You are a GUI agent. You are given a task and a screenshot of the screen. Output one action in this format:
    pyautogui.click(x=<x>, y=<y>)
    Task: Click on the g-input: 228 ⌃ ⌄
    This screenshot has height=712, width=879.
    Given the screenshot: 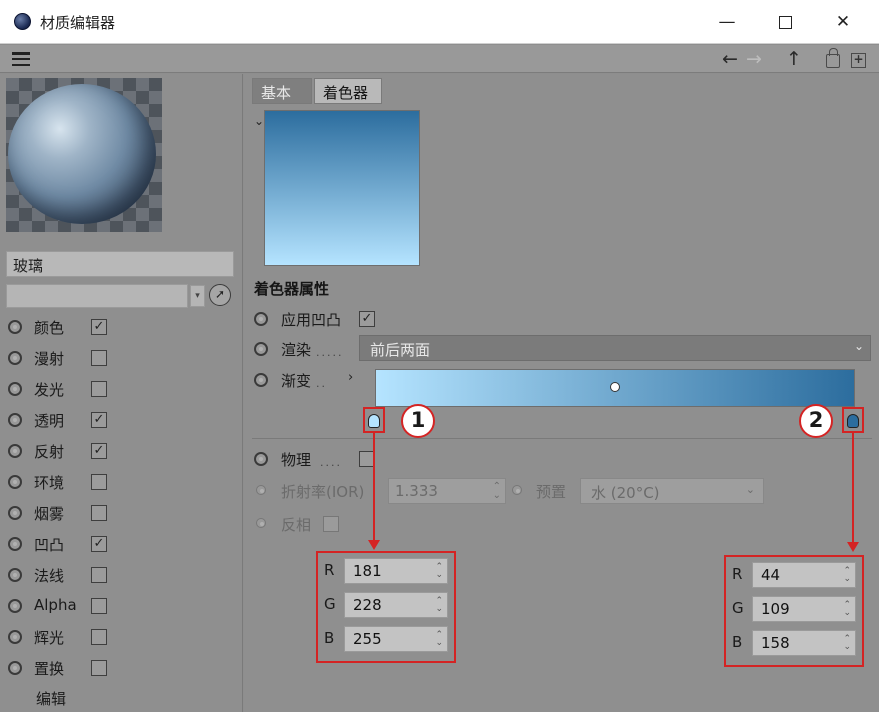 What is the action you would take?
    pyautogui.click(x=396, y=605)
    